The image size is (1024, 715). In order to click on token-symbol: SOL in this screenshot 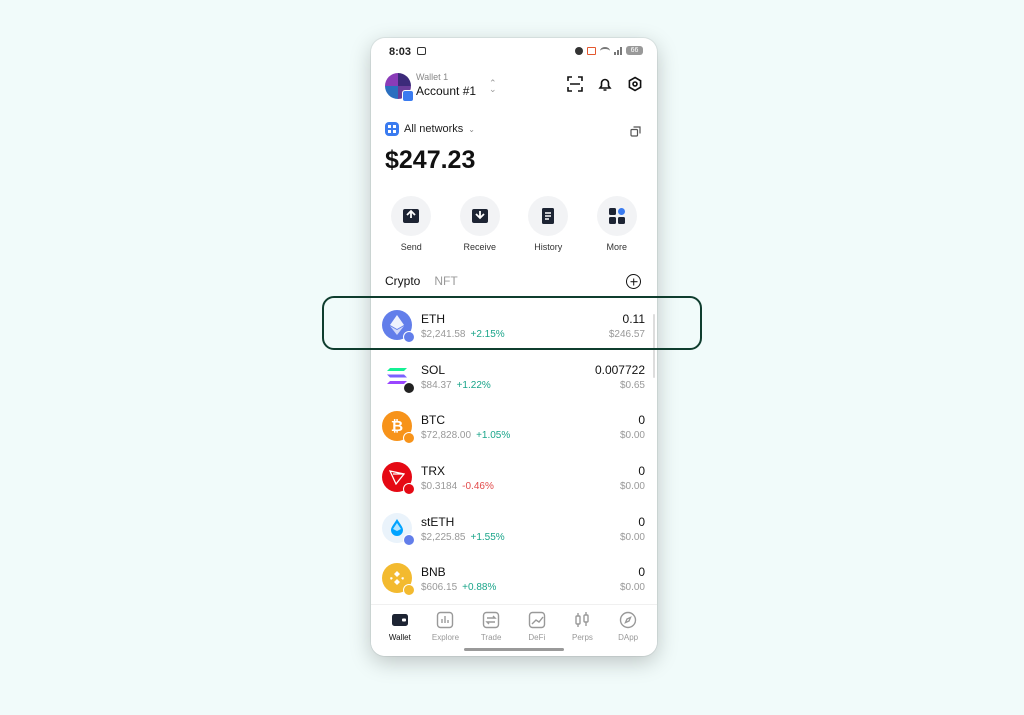, I will do `click(433, 369)`.